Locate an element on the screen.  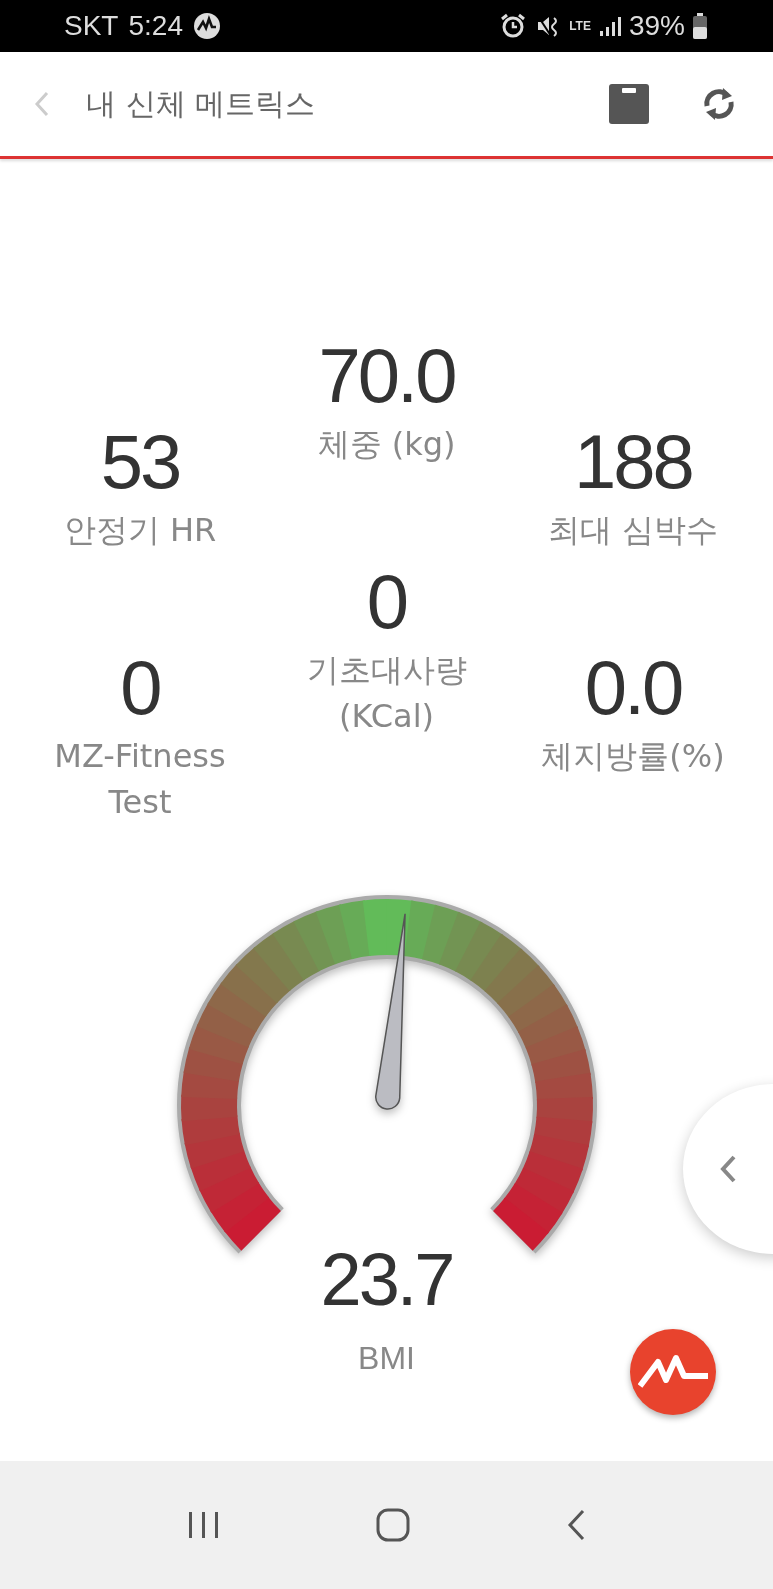
metric-label: MZ-Fitness Test is located at coordinates (140, 779).